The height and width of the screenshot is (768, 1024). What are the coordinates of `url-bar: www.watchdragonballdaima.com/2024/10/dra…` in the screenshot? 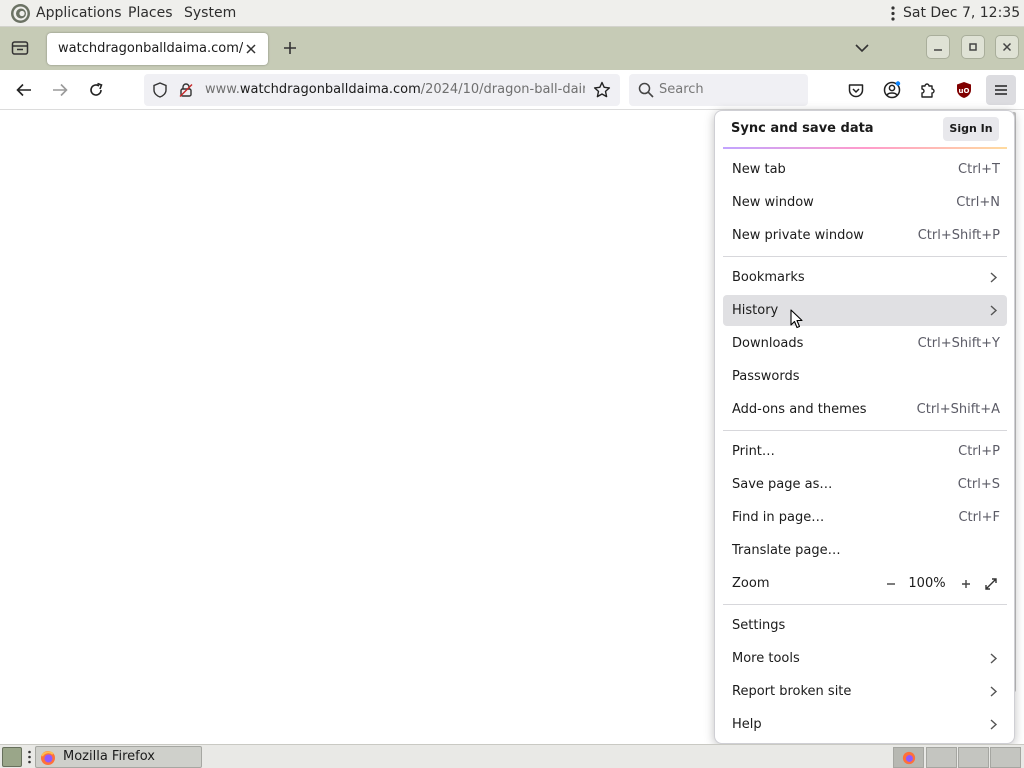 It's located at (382, 90).